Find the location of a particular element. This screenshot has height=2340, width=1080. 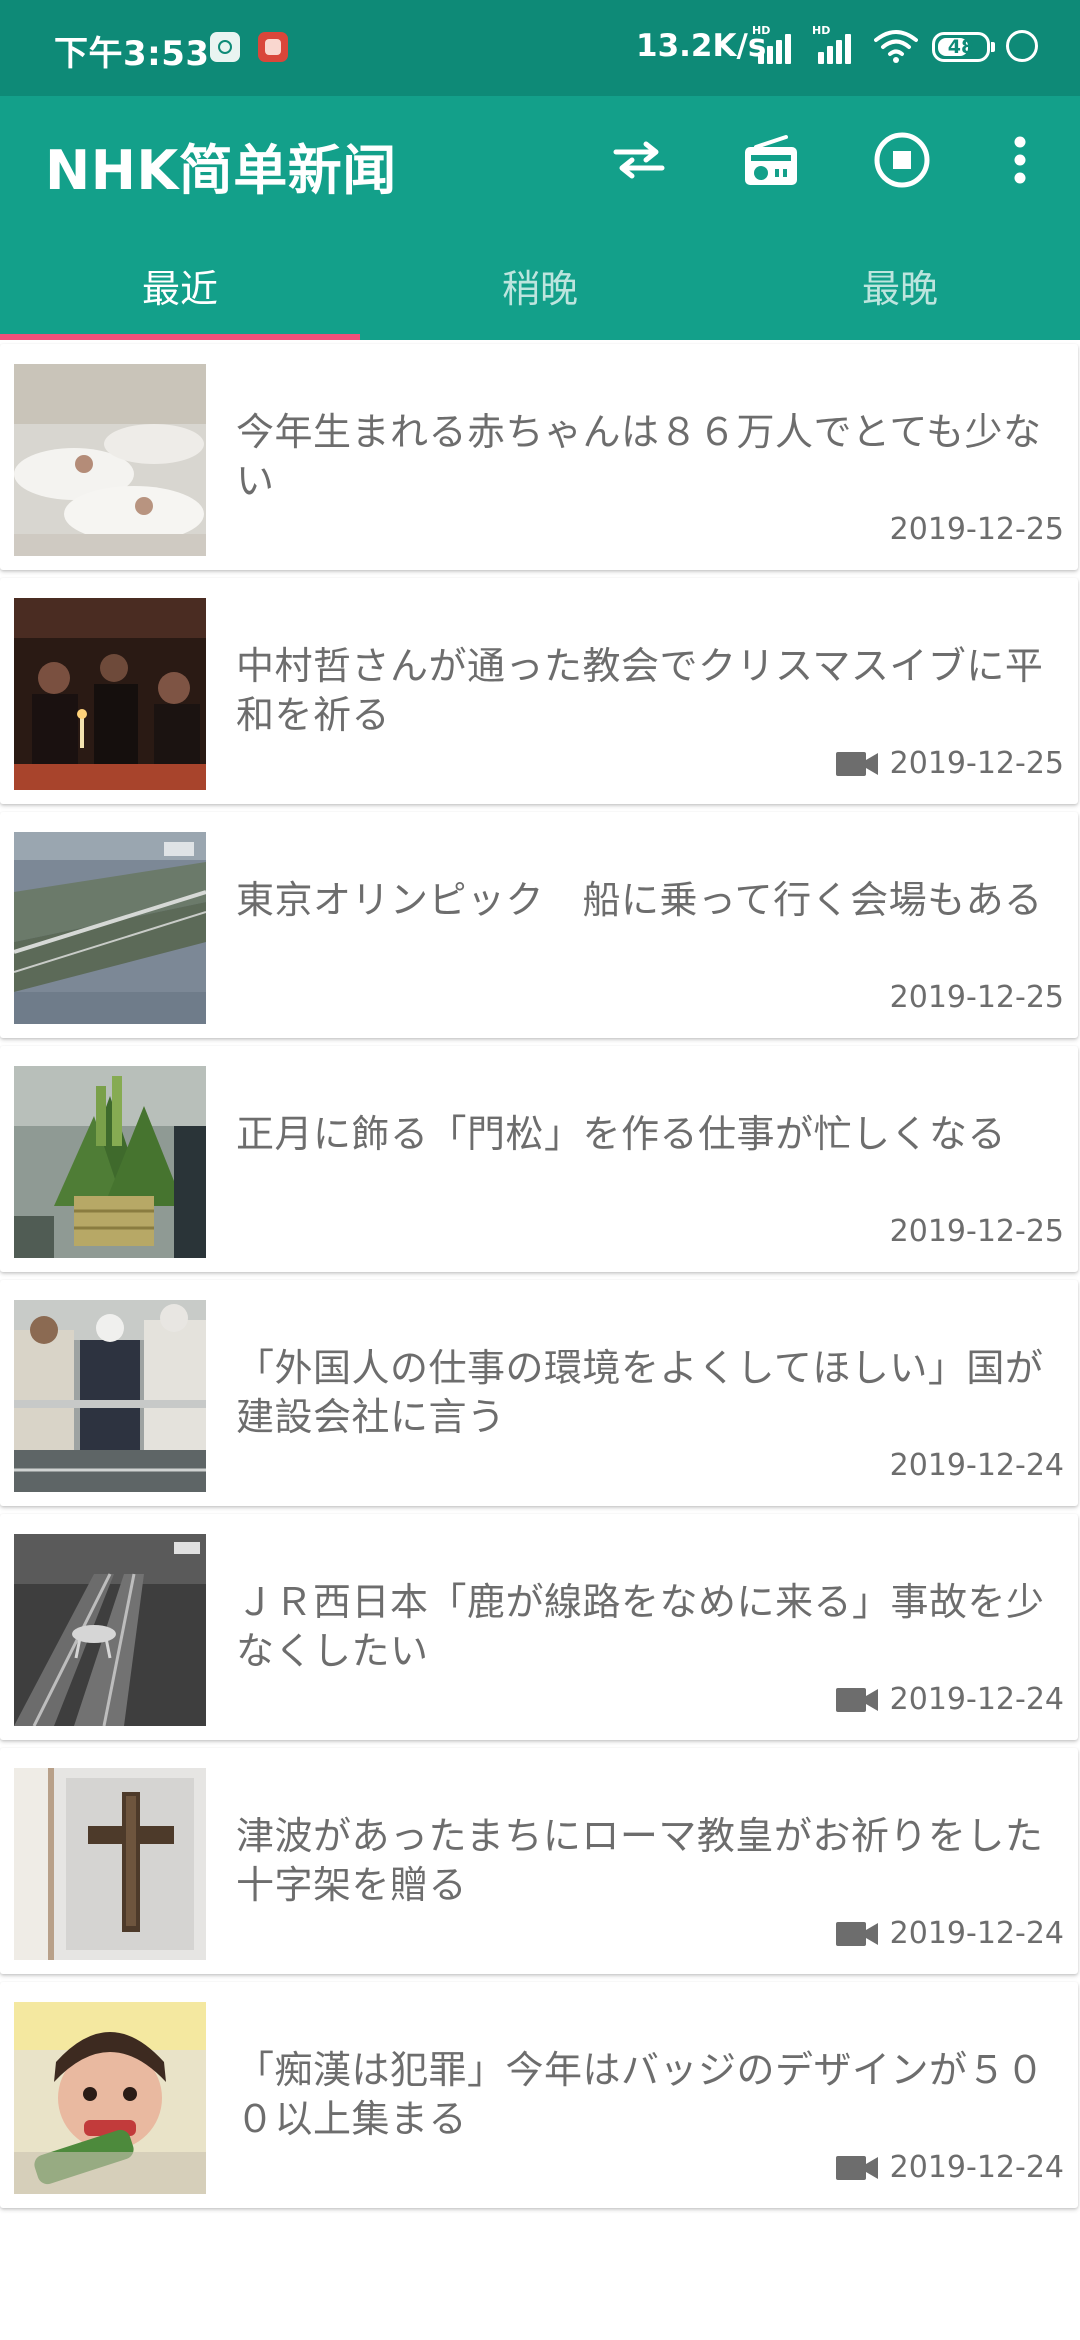

more-options-button is located at coordinates (1020, 160).